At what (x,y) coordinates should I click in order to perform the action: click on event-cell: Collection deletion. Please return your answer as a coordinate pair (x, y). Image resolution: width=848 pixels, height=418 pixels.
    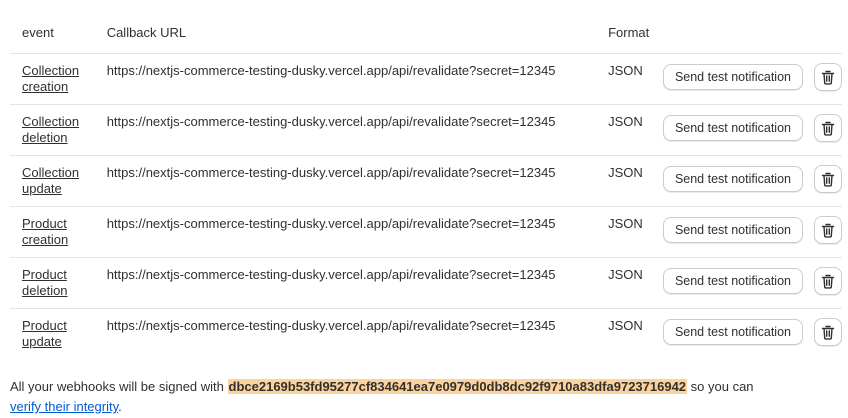
    Looking at the image, I should click on (58, 130).